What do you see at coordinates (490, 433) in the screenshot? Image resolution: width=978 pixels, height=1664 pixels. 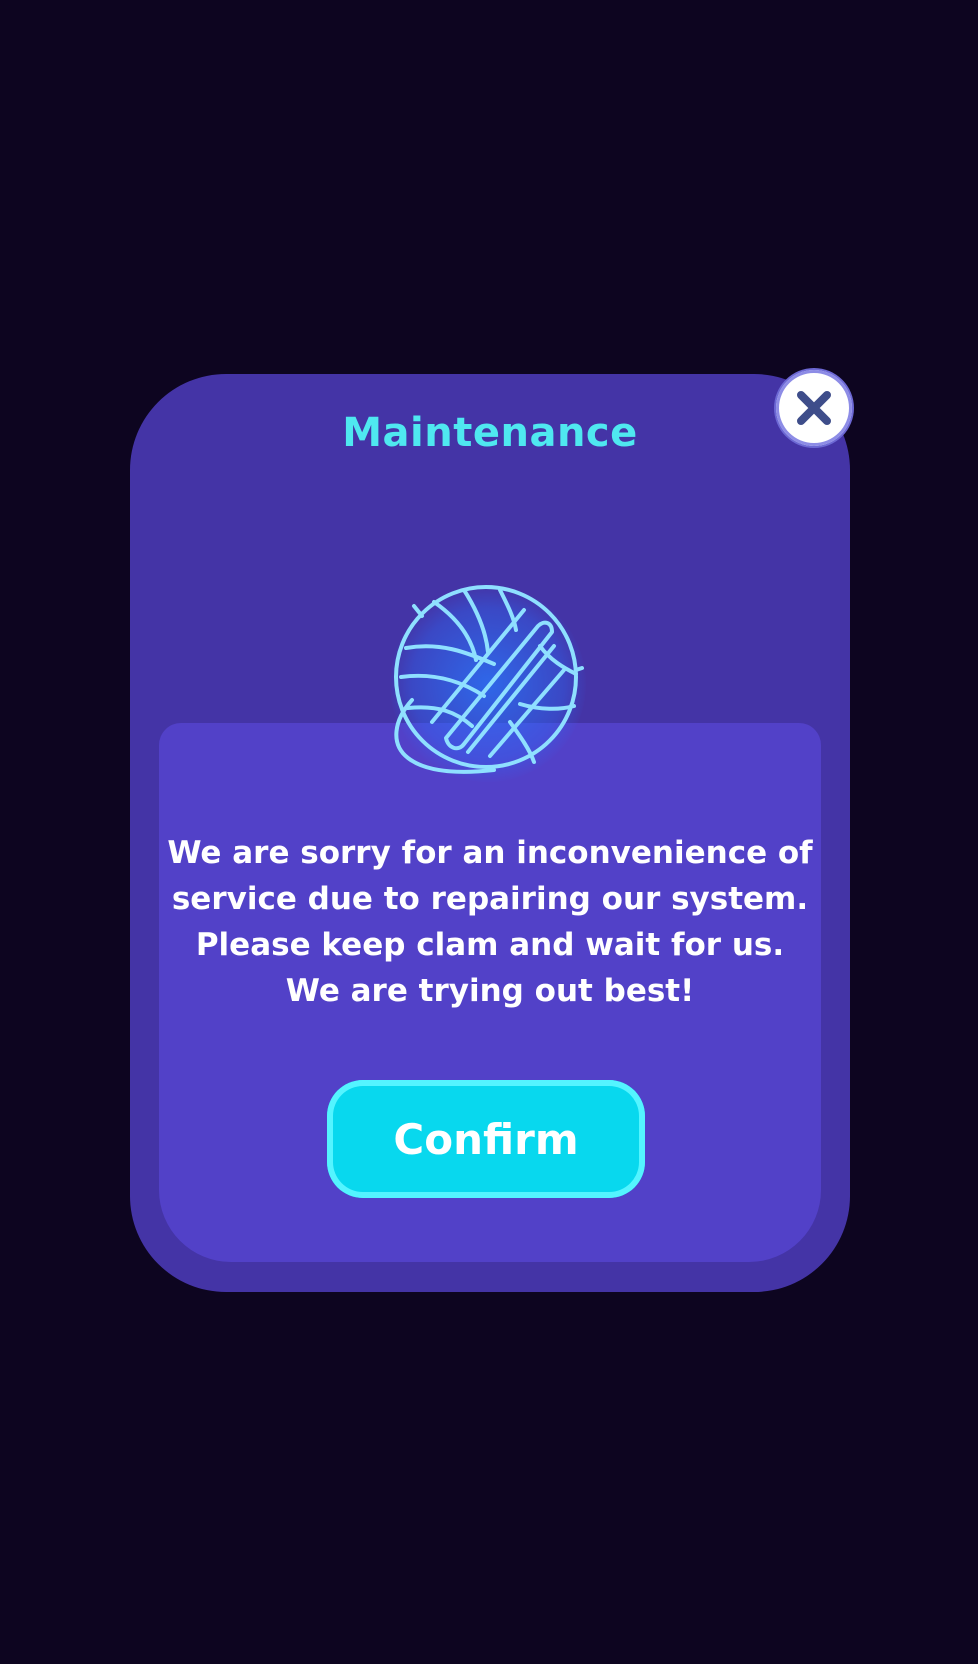 I see `dialog-title: Maintenance` at bounding box center [490, 433].